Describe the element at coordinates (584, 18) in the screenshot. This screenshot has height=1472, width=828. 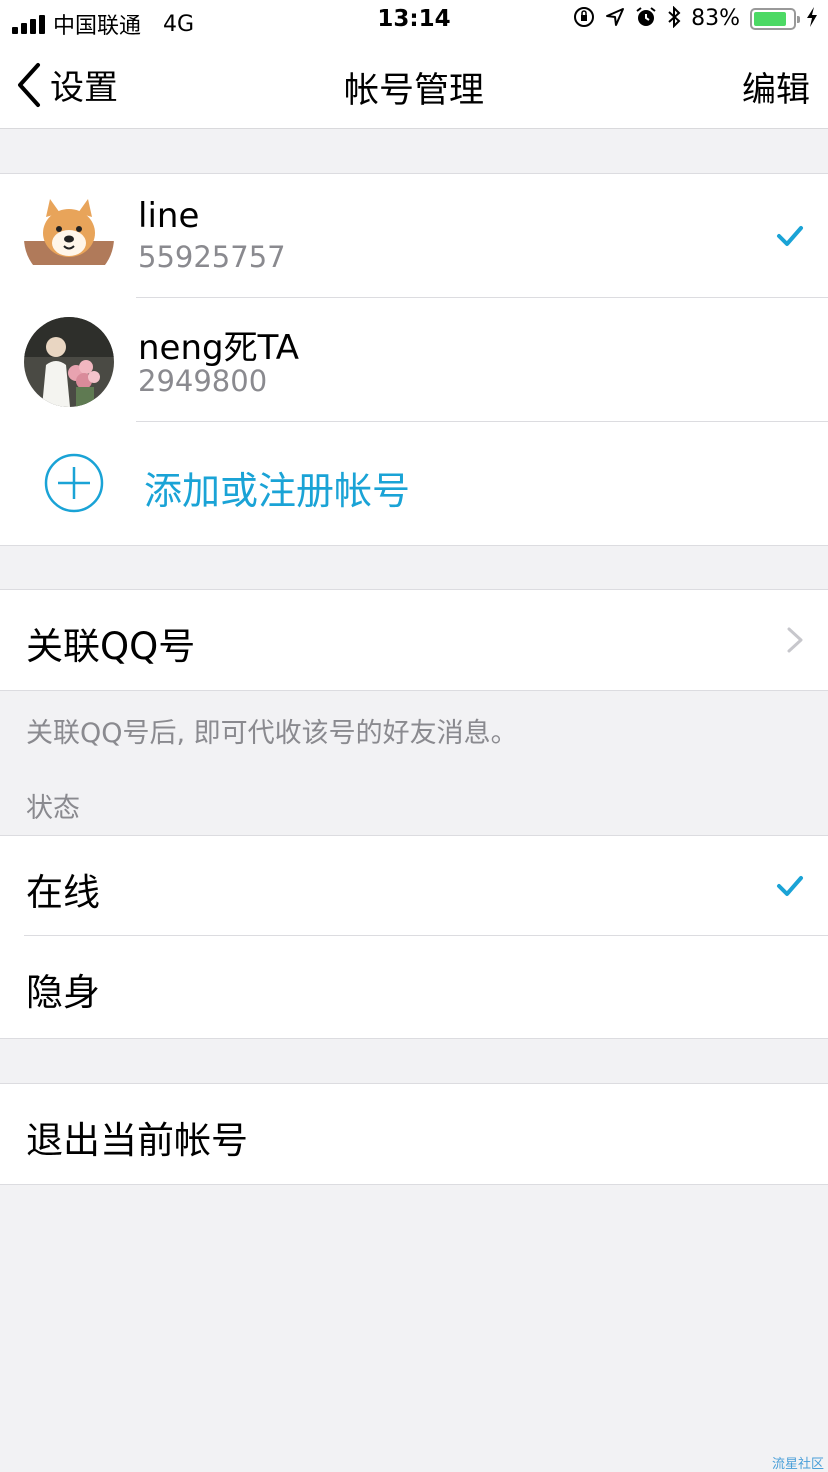
I see `orientation-lock-icon` at that location.